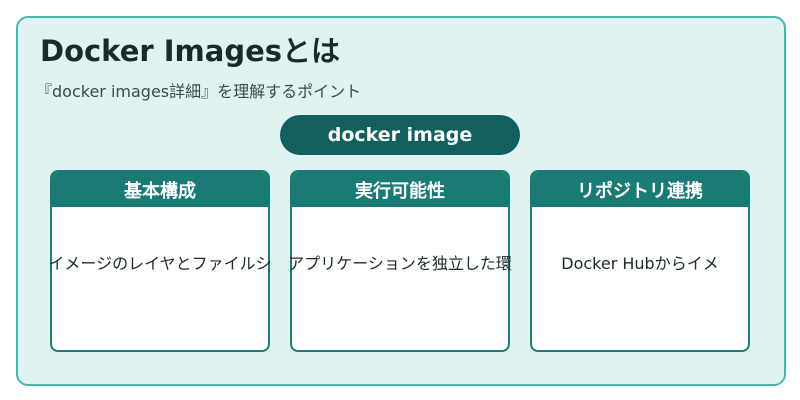 The width and height of the screenshot is (800, 400). I want to click on card-header-label: 基本構成, so click(160, 191).